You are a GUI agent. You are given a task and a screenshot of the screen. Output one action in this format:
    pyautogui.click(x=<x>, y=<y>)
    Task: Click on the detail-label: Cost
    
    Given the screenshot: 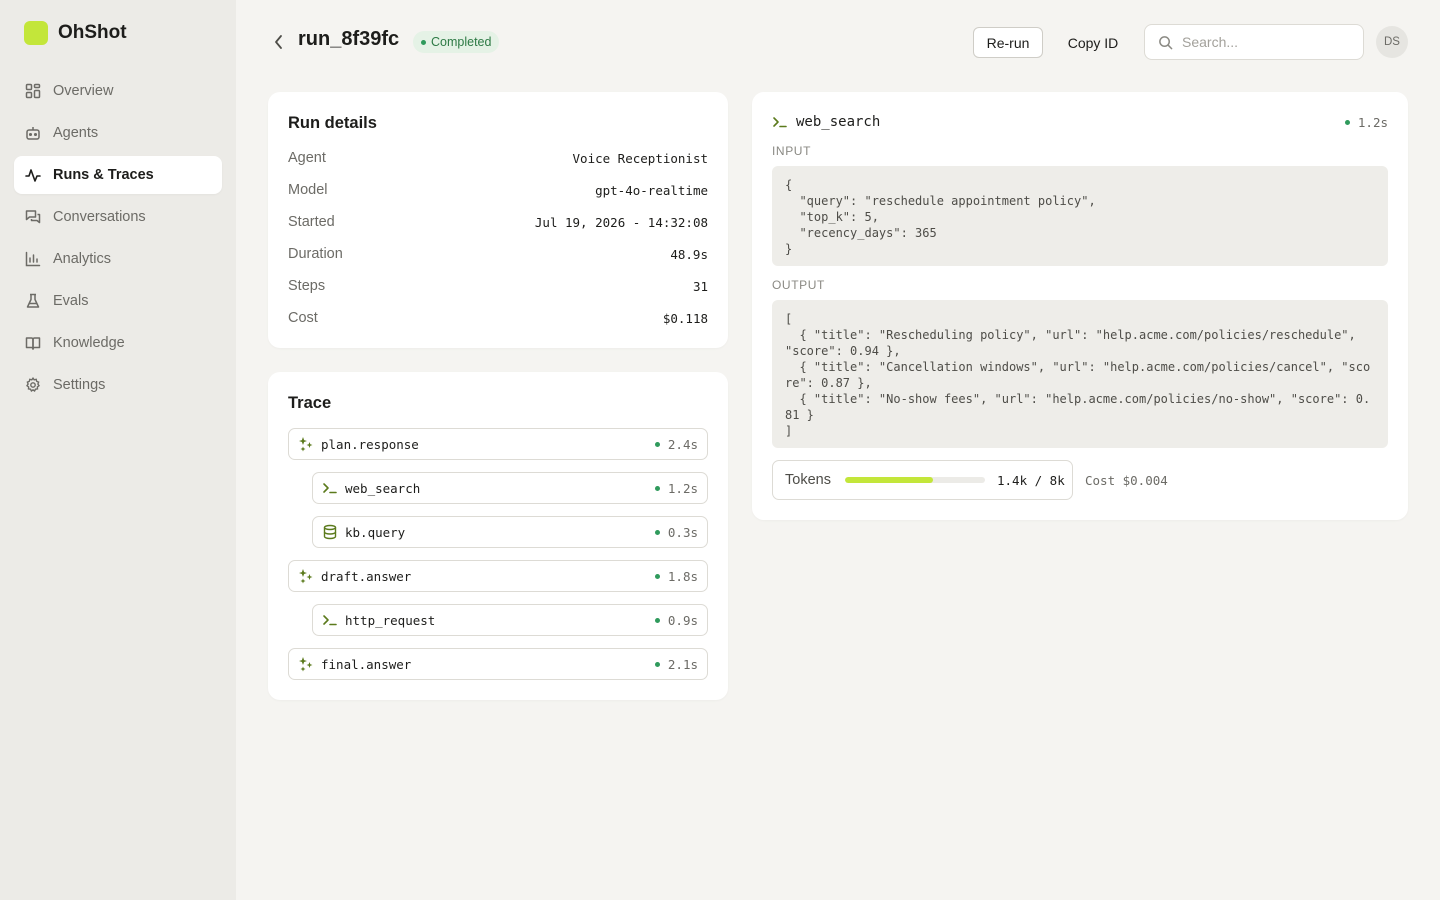 What is the action you would take?
    pyautogui.click(x=303, y=318)
    